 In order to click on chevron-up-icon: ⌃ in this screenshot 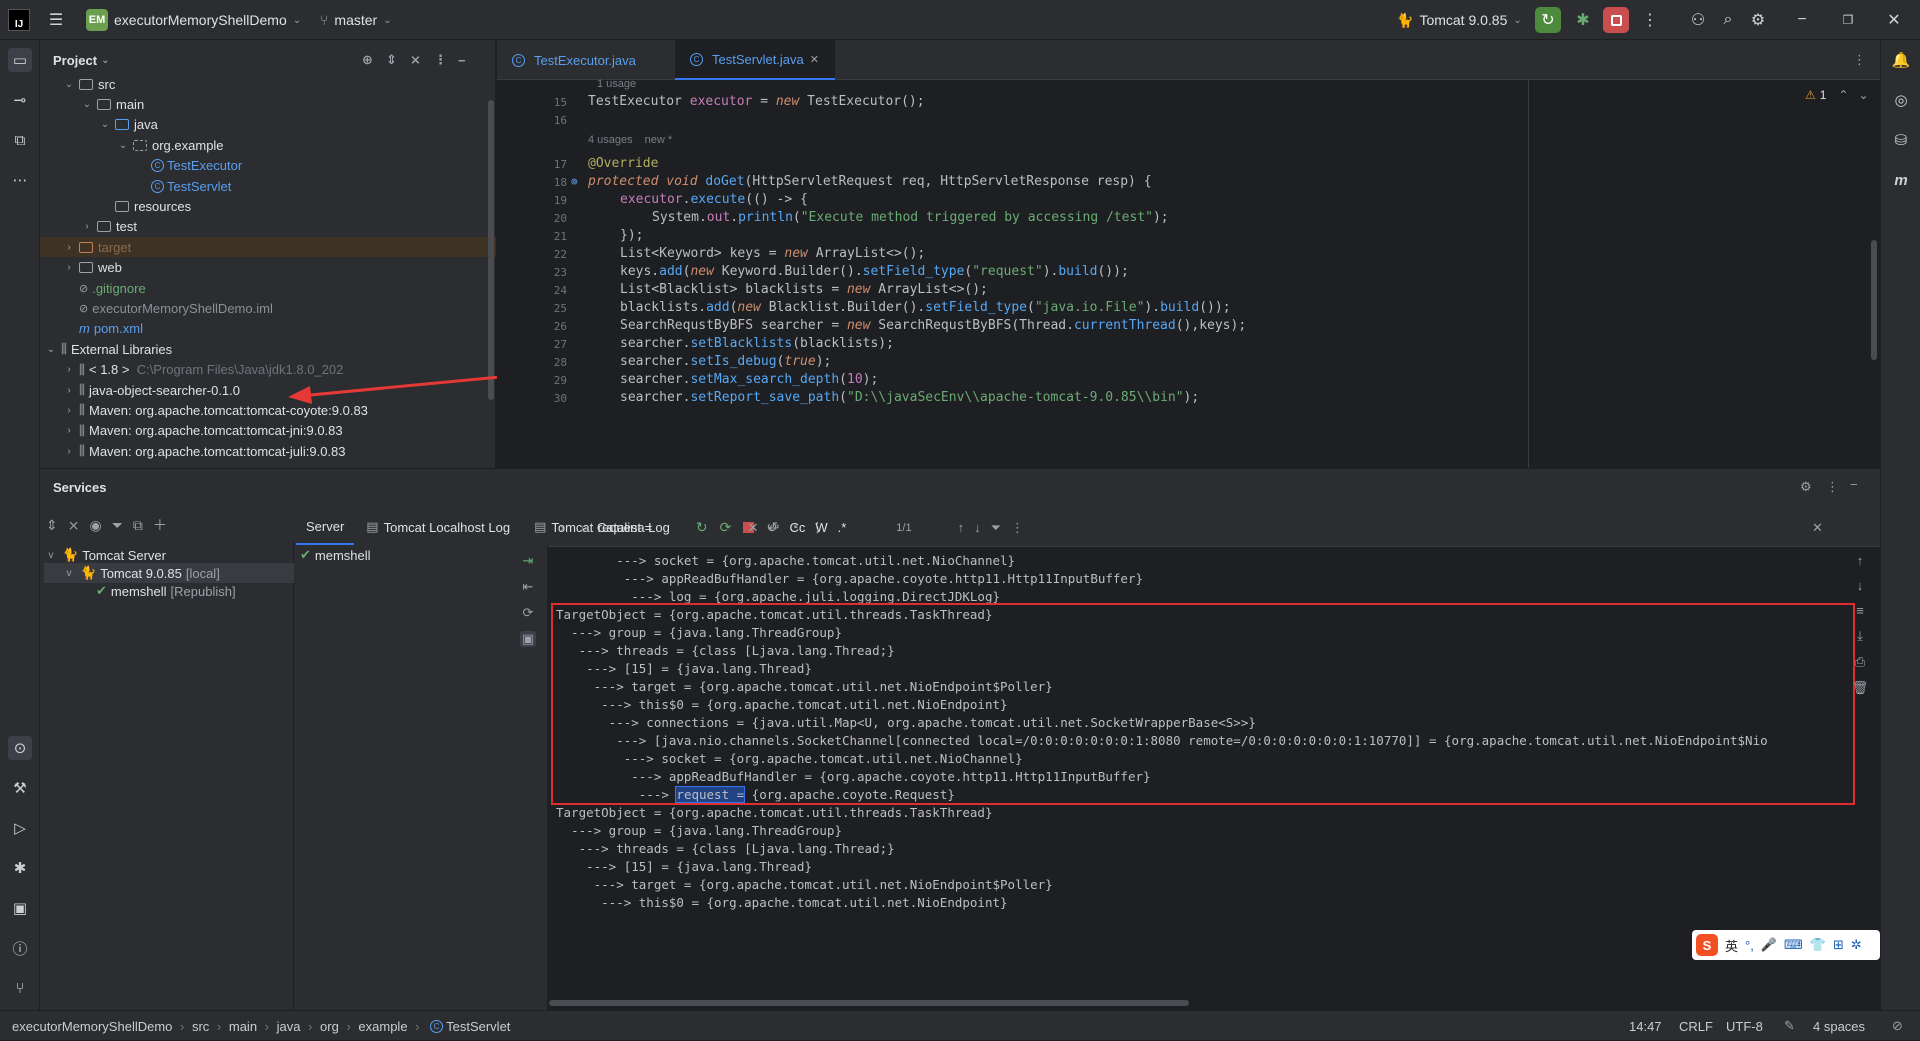, I will do `click(1843, 95)`.